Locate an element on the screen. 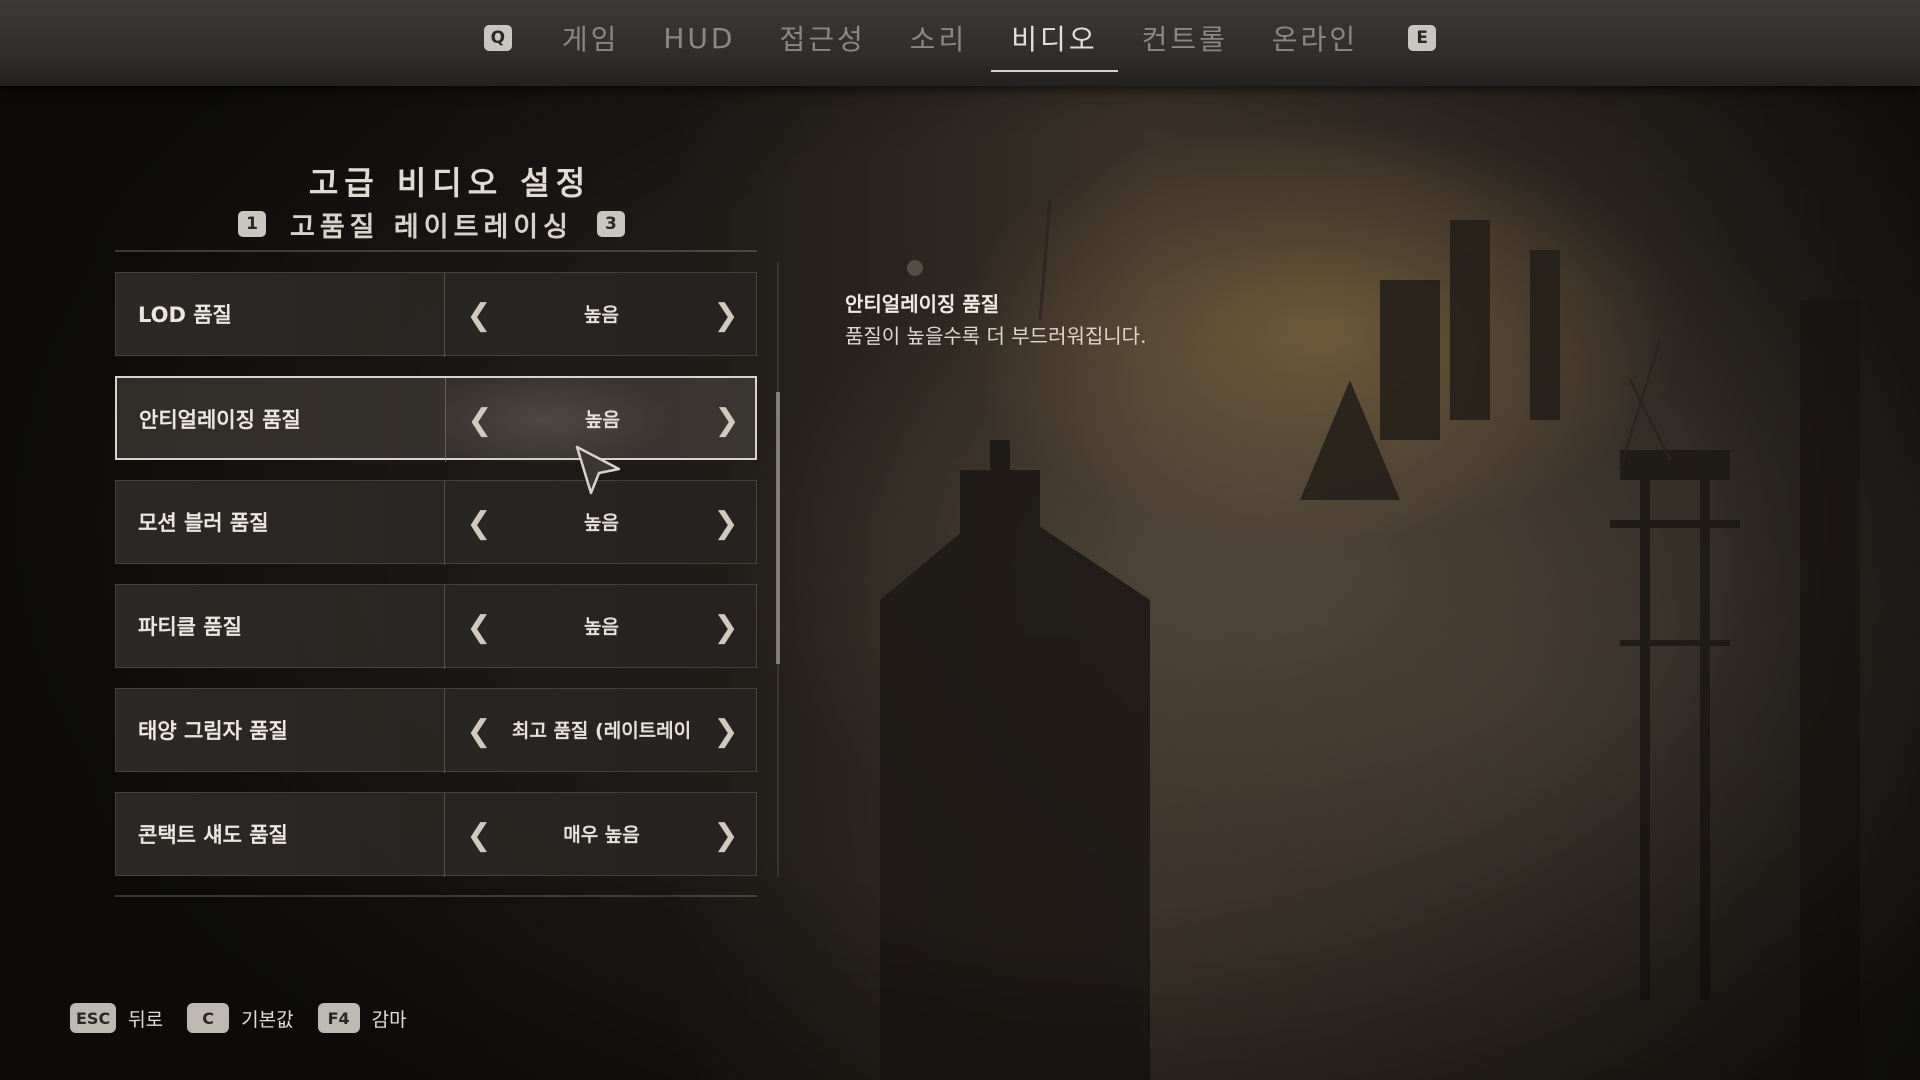 This screenshot has height=1080, width=1920. setting-row-antialiasing-quality: 안티얼레이징 품질 ❮ 높음 ❯ is located at coordinates (437, 419).